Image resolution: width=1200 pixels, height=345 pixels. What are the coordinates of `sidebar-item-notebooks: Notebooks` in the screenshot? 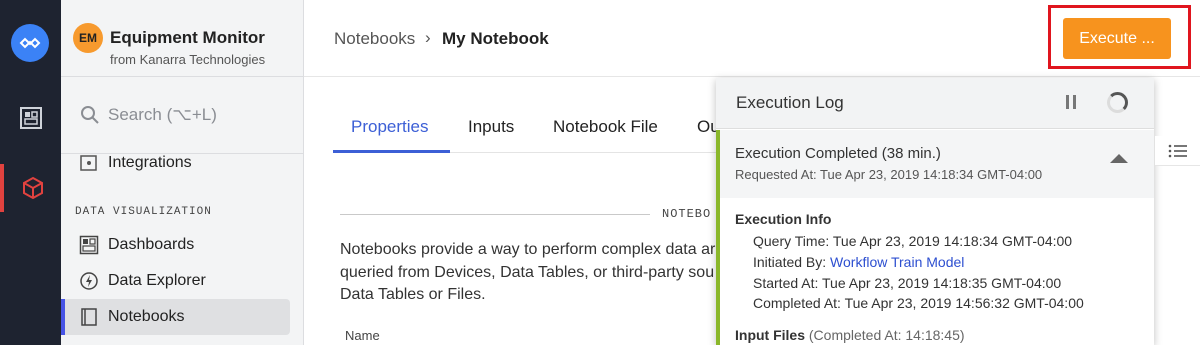 It's located at (175, 317).